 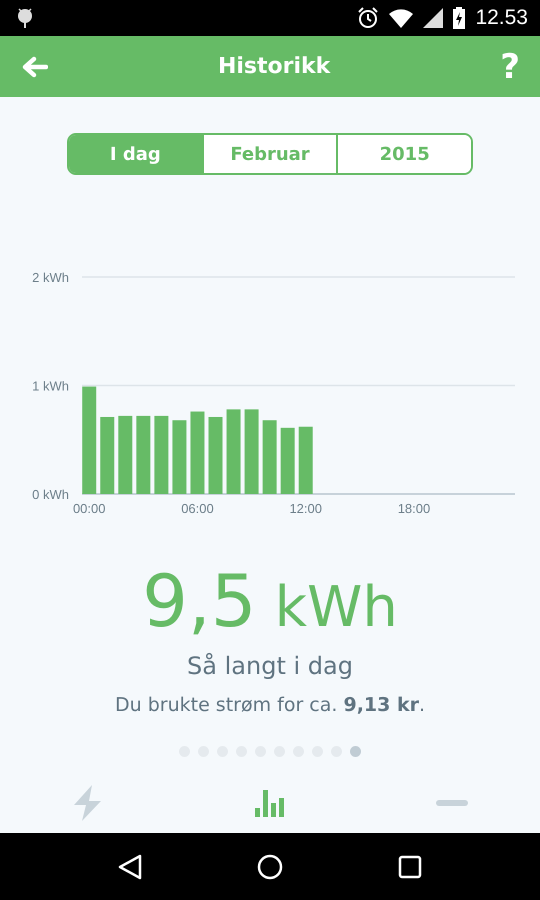 I want to click on cost-text: Du brukte strøm for ca. 9,13 kr., so click(x=270, y=705).